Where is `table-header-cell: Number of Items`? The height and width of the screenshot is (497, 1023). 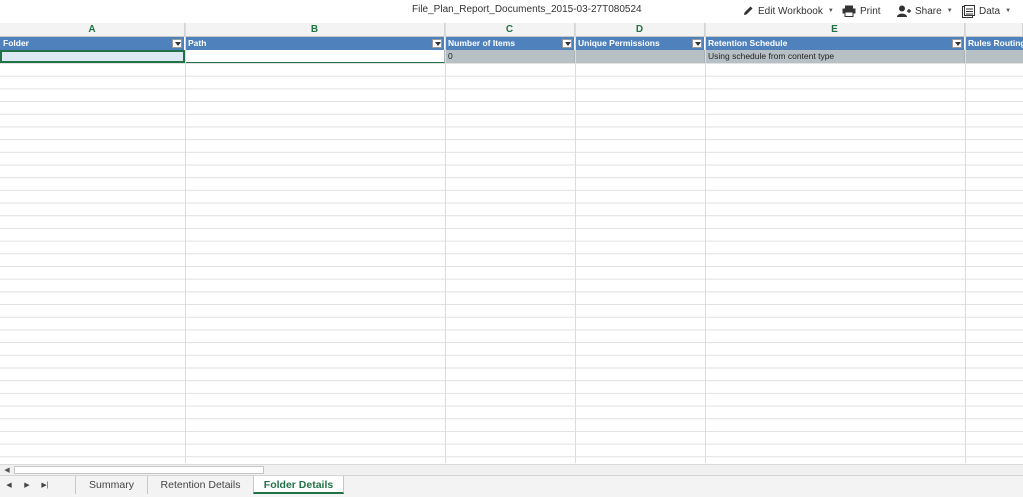
table-header-cell: Number of Items is located at coordinates (510, 43).